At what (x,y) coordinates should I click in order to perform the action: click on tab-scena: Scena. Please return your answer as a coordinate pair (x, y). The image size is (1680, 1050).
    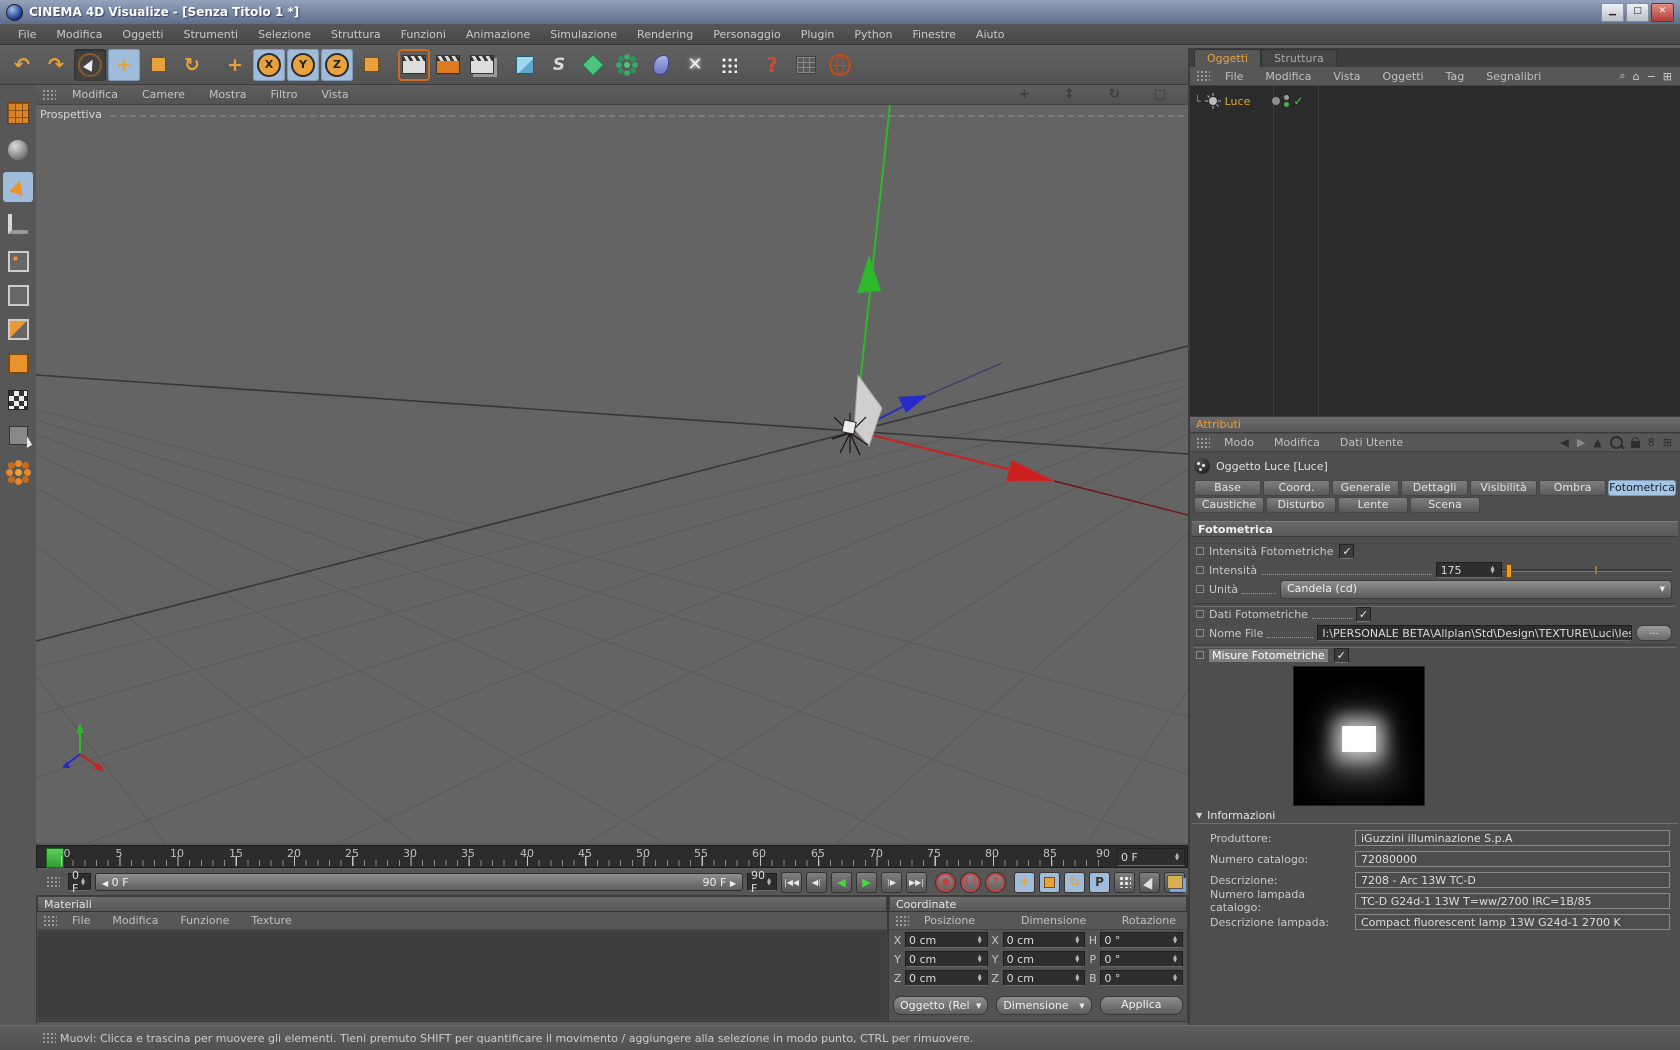
    Looking at the image, I should click on (1445, 505).